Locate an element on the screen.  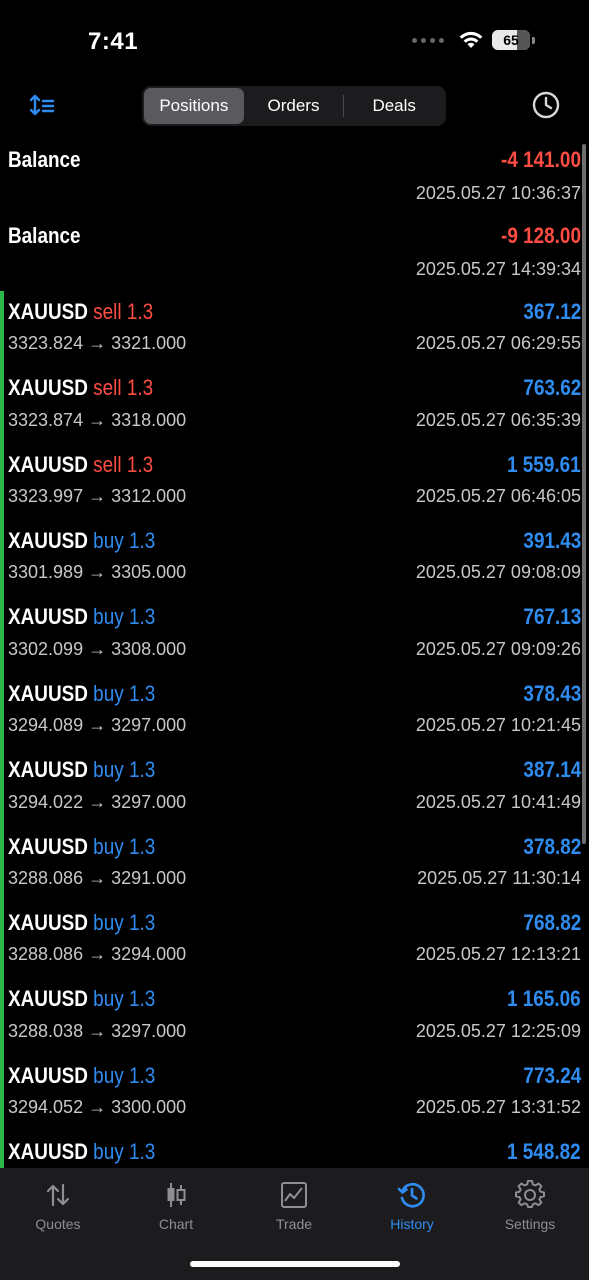
deal-time: 2025.05.27 11:30:14 is located at coordinates (499, 878).